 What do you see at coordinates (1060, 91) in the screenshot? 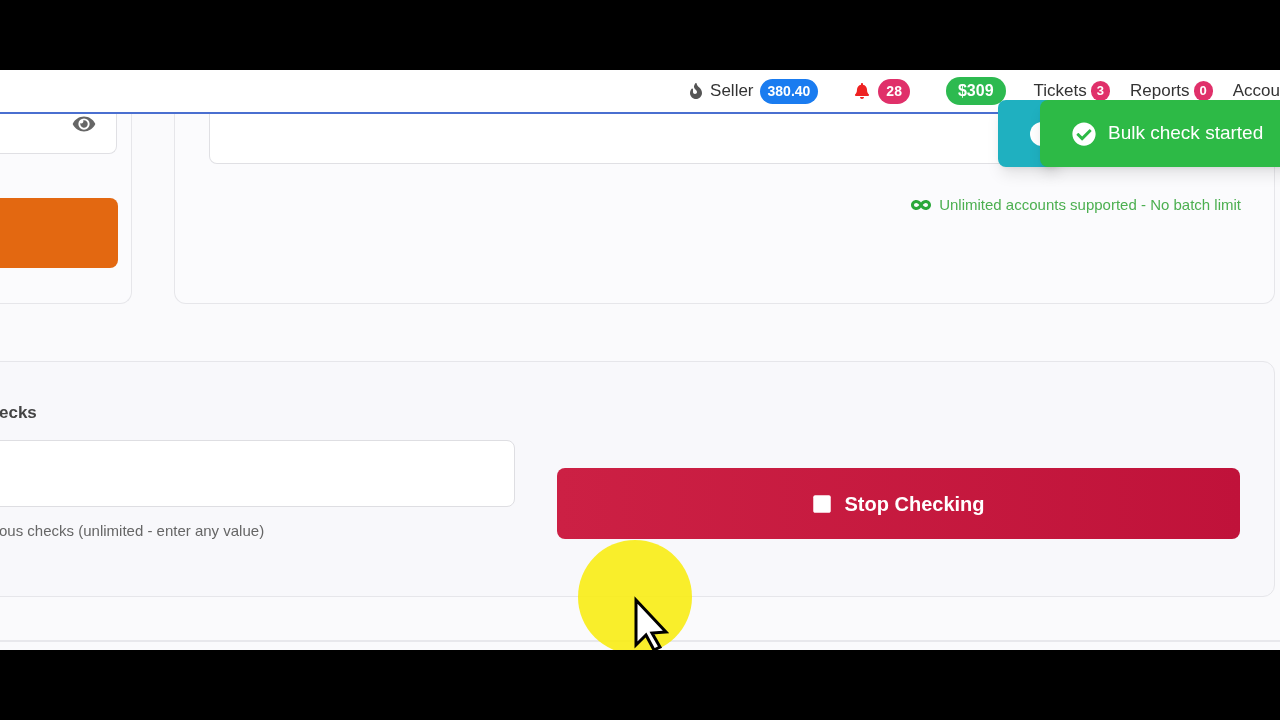
I see `nav-link: Tickets` at bounding box center [1060, 91].